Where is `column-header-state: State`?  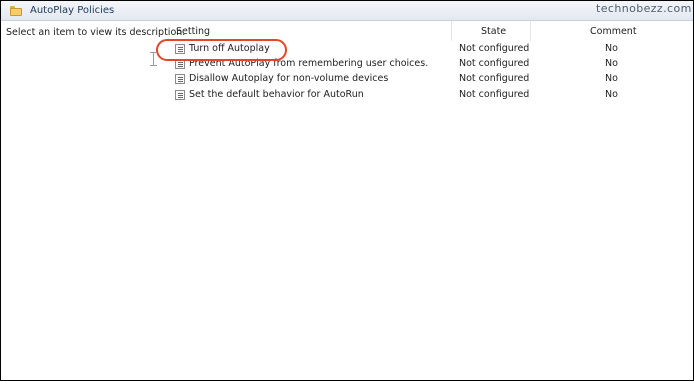
column-header-state: State is located at coordinates (493, 31).